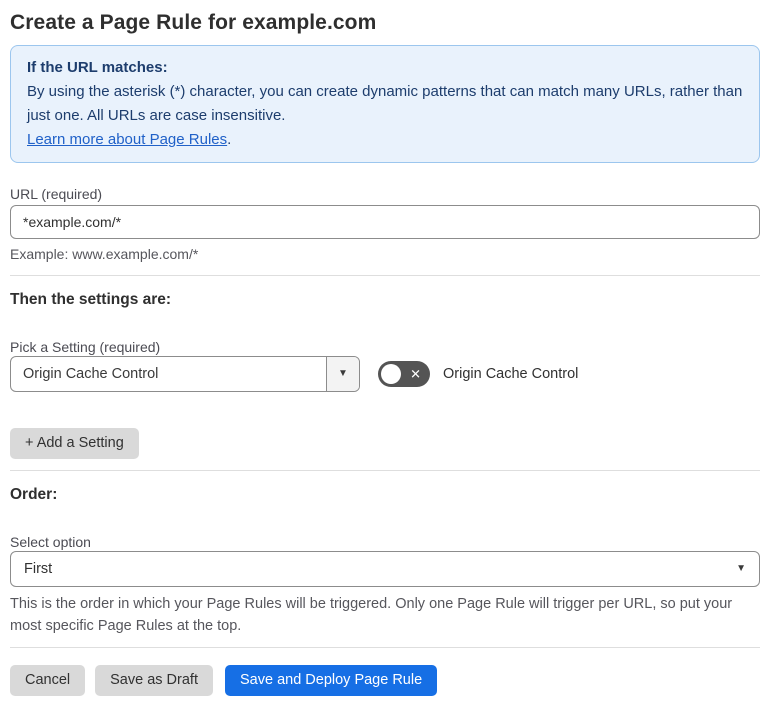  What do you see at coordinates (56, 194) in the screenshot?
I see `url-field-label: URL (required)` at bounding box center [56, 194].